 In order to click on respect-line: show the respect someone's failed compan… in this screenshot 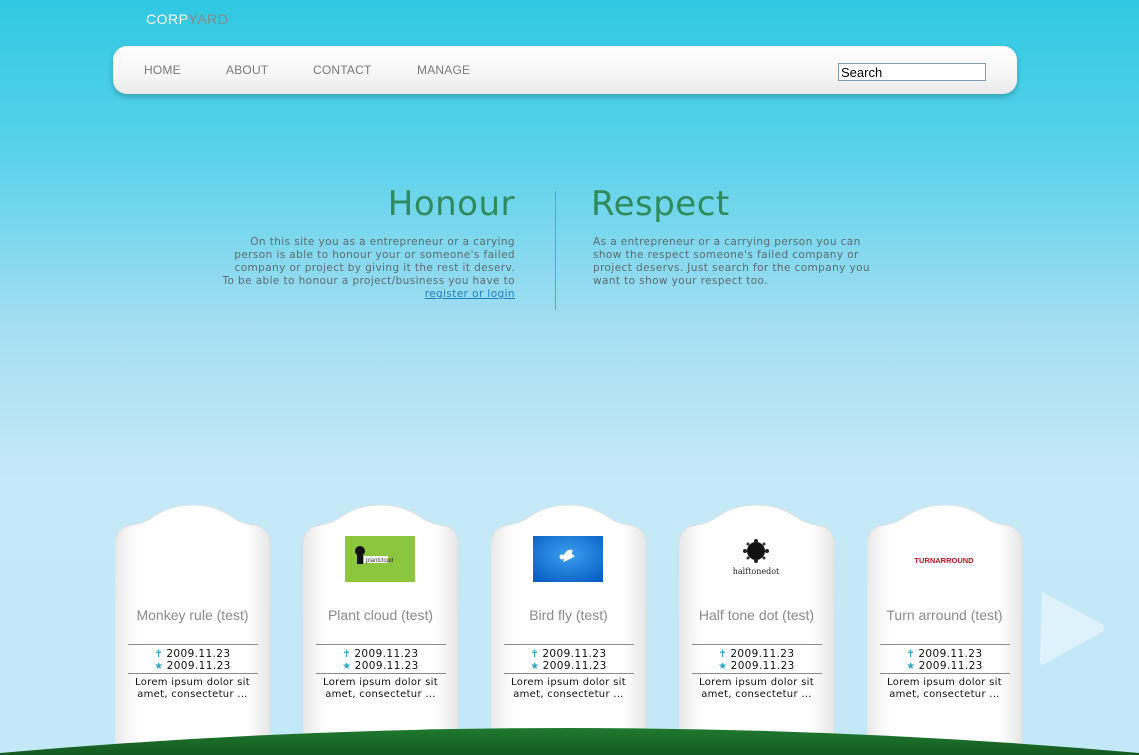, I will do `click(726, 255)`.